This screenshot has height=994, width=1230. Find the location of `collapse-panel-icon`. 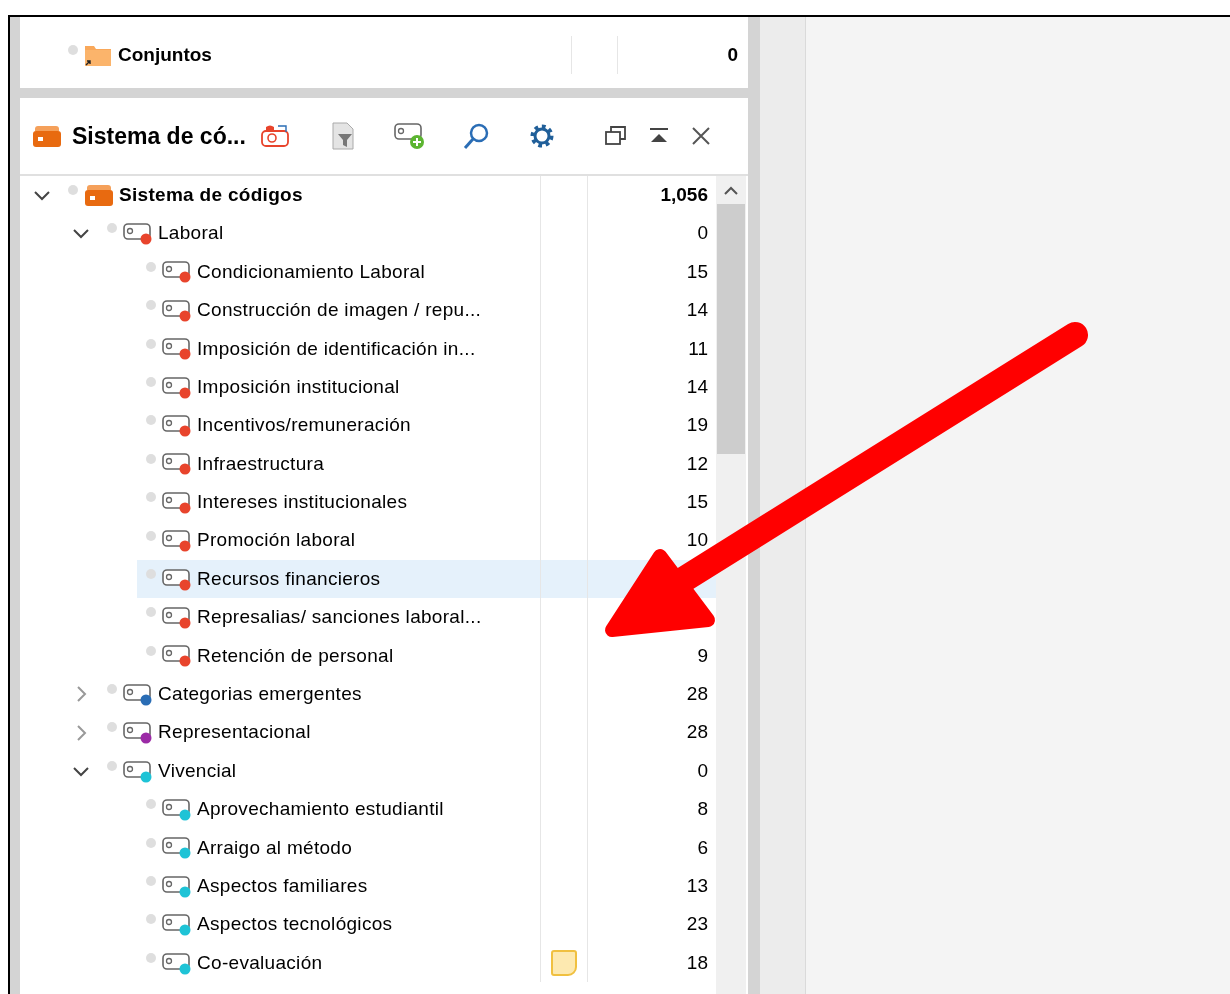

collapse-panel-icon is located at coordinates (658, 136).